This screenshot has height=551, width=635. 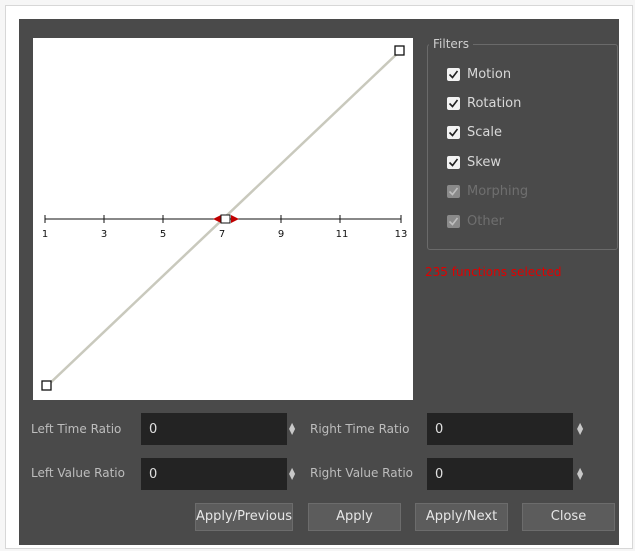 What do you see at coordinates (292, 429) in the screenshot?
I see `left-time-ratio-spinner-icon: ▲ ▼` at bounding box center [292, 429].